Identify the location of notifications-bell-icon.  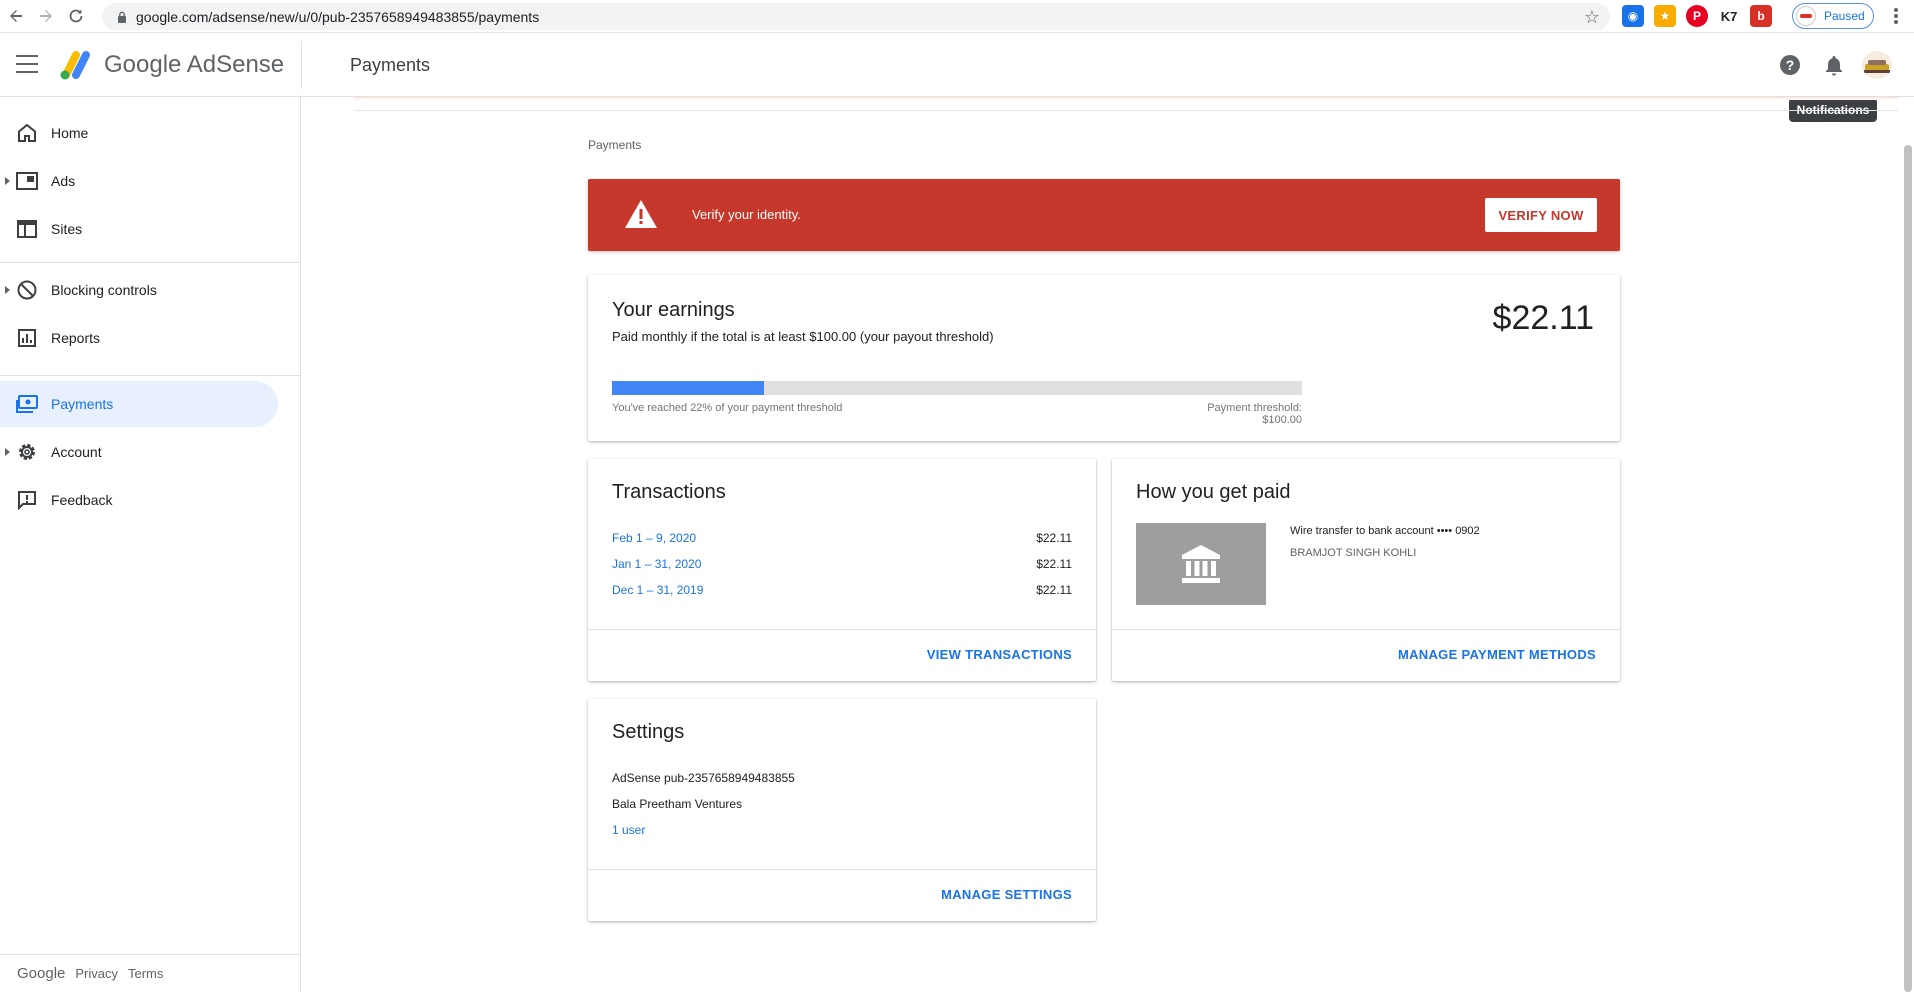
(1834, 65).